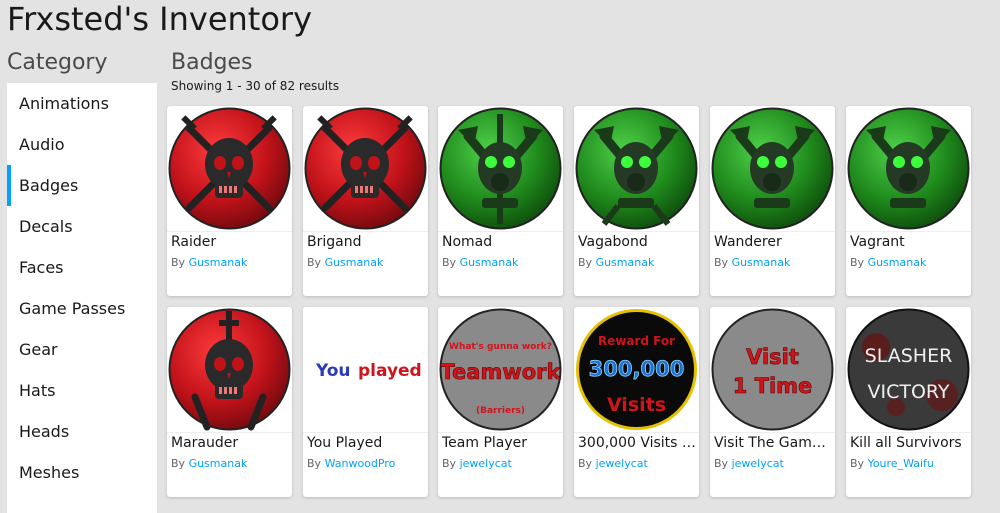 The height and width of the screenshot is (513, 1000). Describe the element at coordinates (501, 242) in the screenshot. I see `badge-name: Nomad` at that location.